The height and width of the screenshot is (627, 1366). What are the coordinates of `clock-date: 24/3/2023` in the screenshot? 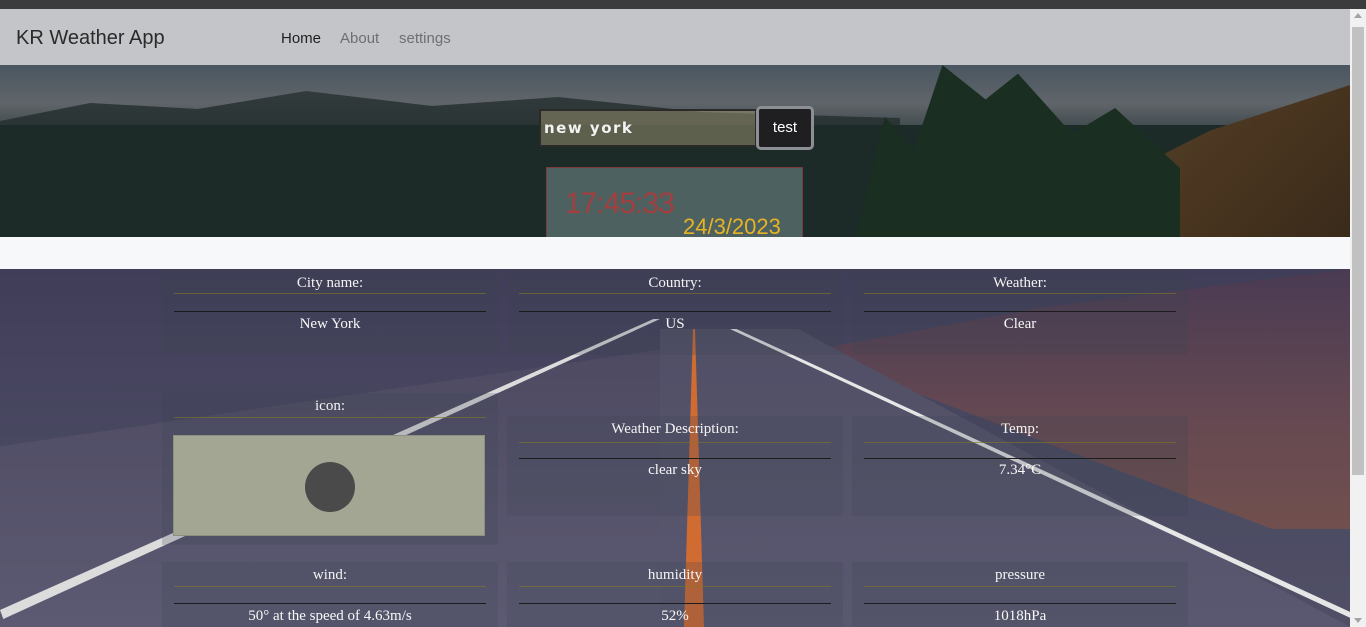 It's located at (732, 225).